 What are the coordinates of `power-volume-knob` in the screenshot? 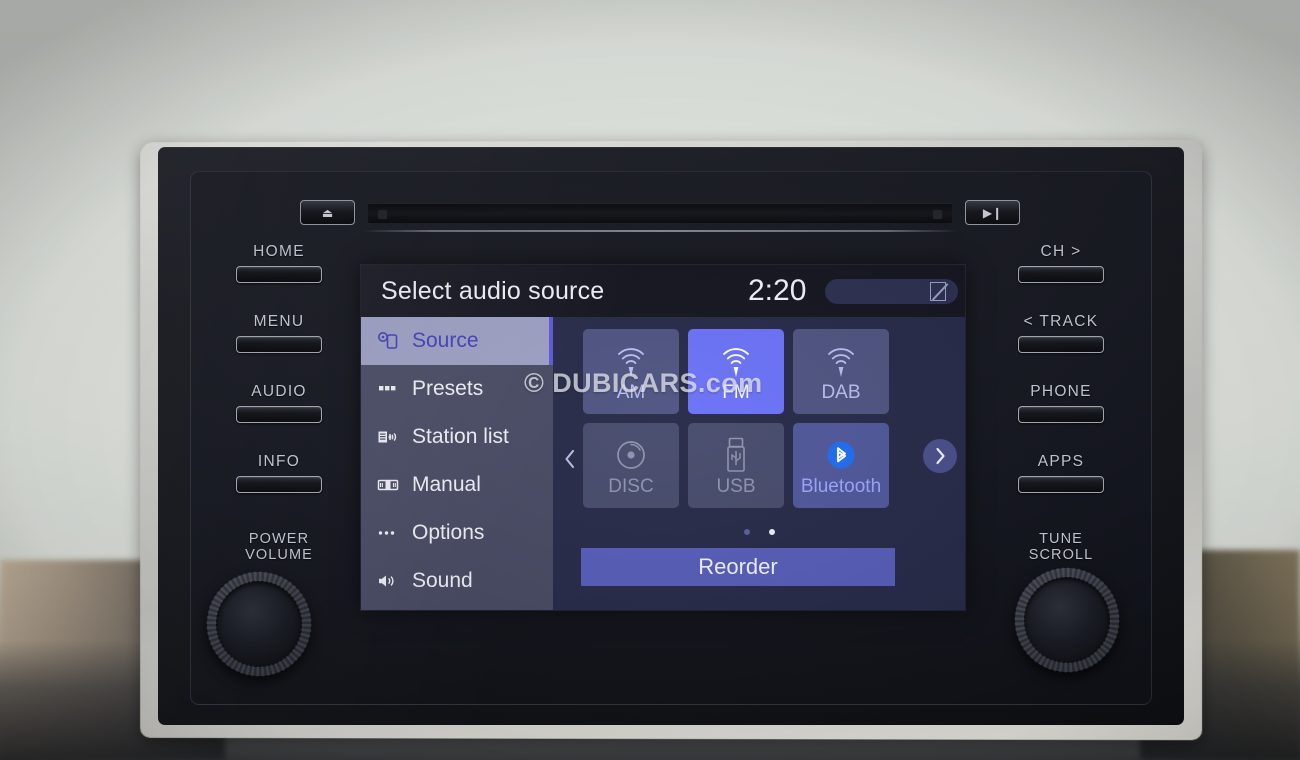 It's located at (259, 624).